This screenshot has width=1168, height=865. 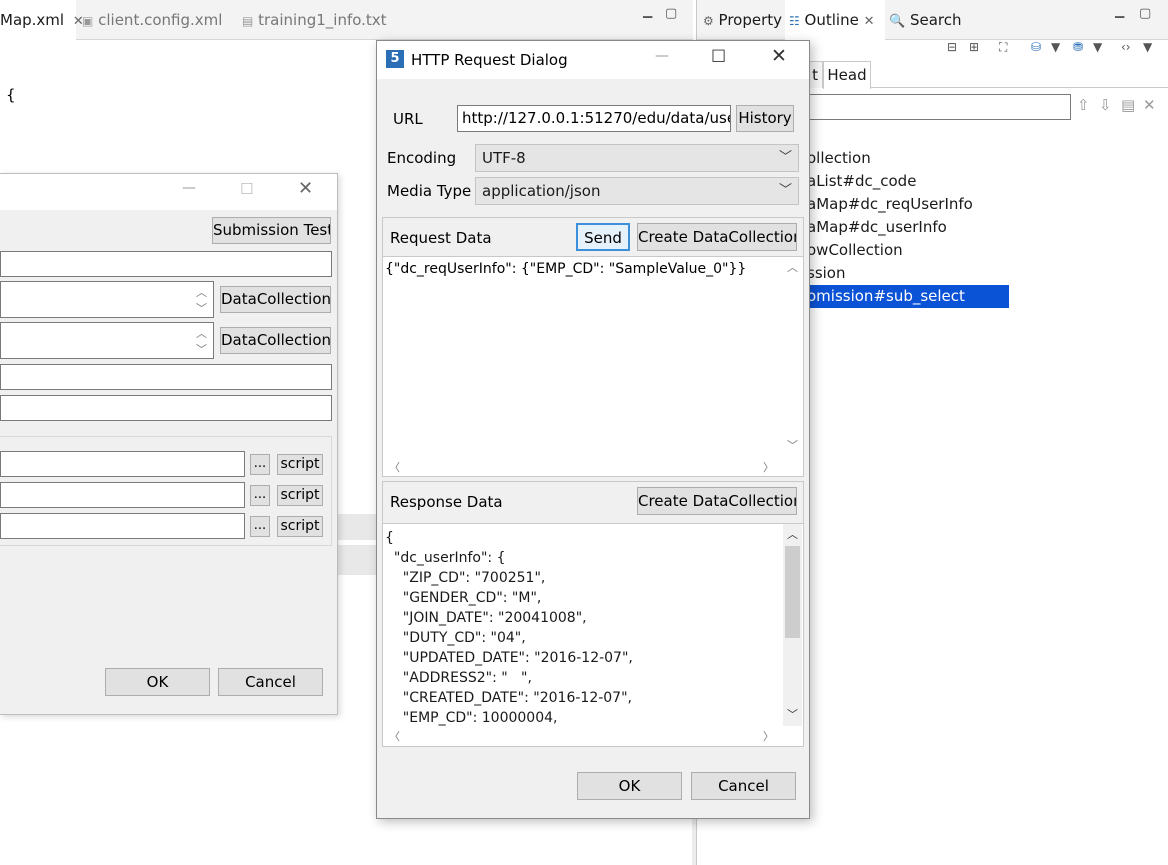 What do you see at coordinates (826, 273) in the screenshot?
I see `tree-item: ssion` at bounding box center [826, 273].